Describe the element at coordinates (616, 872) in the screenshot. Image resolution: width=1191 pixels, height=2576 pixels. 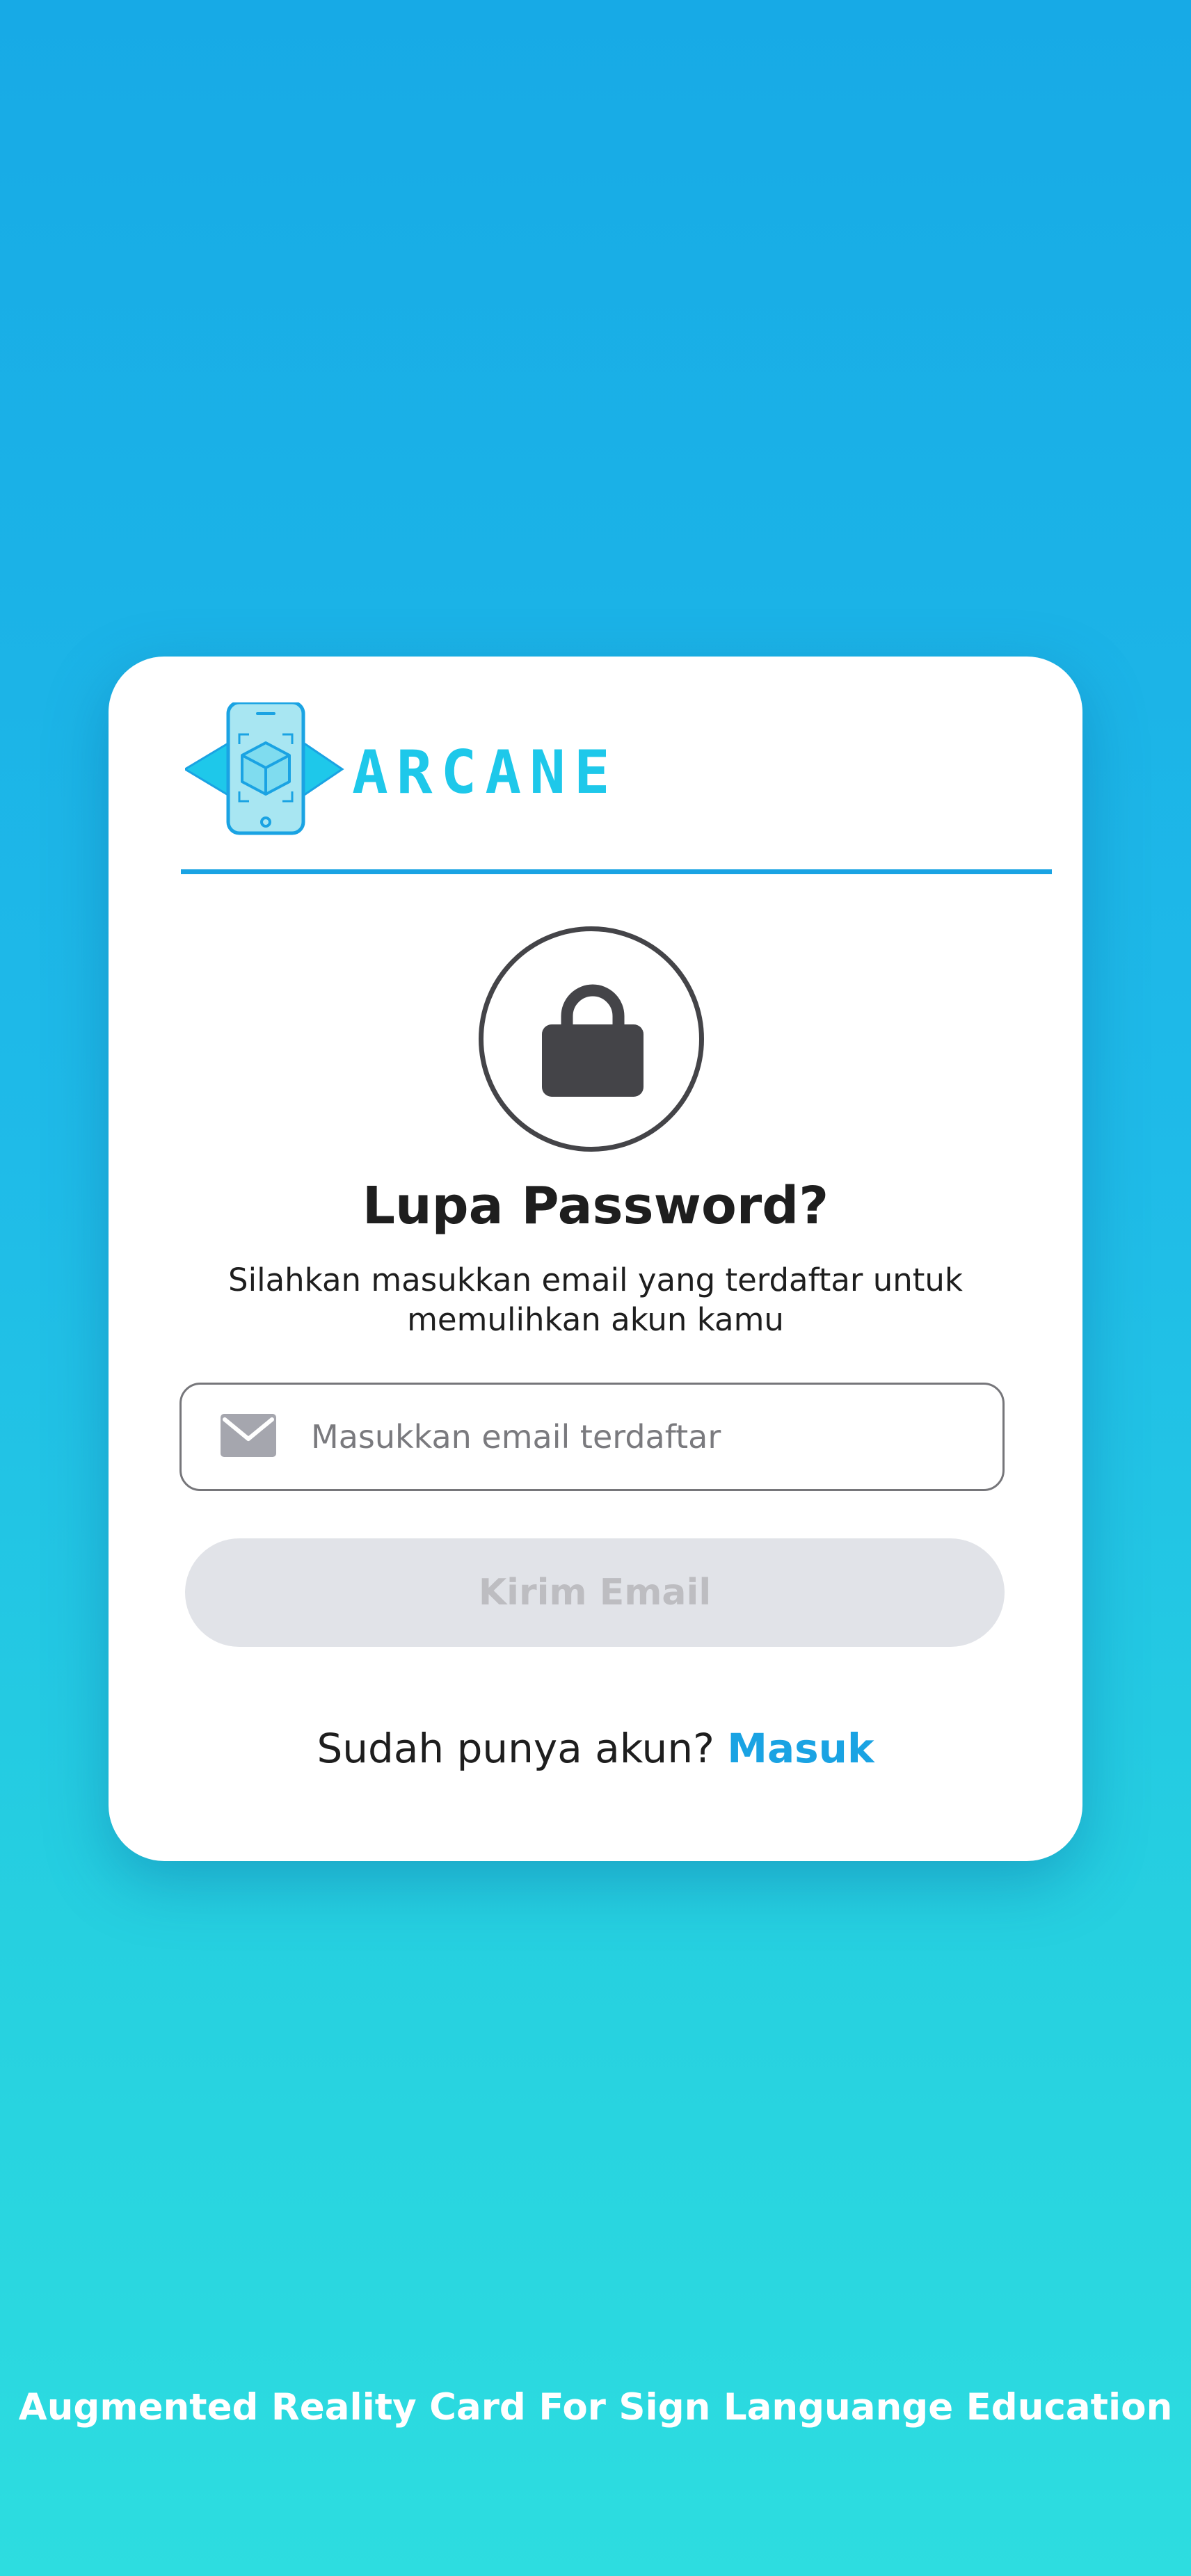
I see `header-divider` at that location.